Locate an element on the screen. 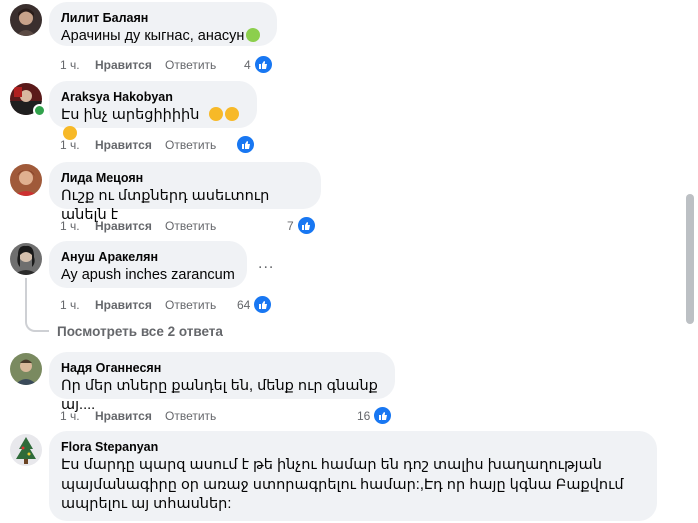 This screenshot has height=523, width=698. like-count: 64 is located at coordinates (244, 304).